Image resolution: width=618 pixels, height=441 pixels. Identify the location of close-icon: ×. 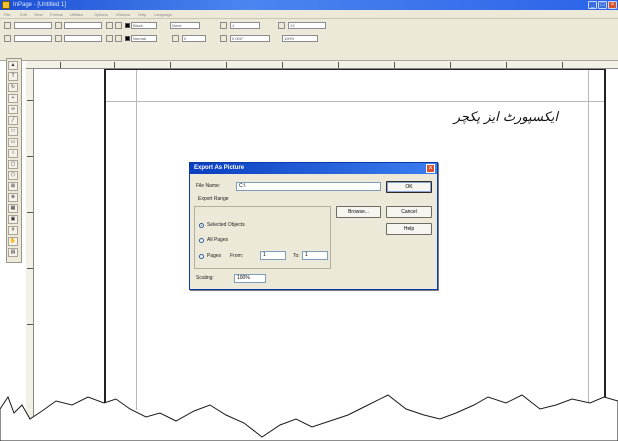
(612, 5).